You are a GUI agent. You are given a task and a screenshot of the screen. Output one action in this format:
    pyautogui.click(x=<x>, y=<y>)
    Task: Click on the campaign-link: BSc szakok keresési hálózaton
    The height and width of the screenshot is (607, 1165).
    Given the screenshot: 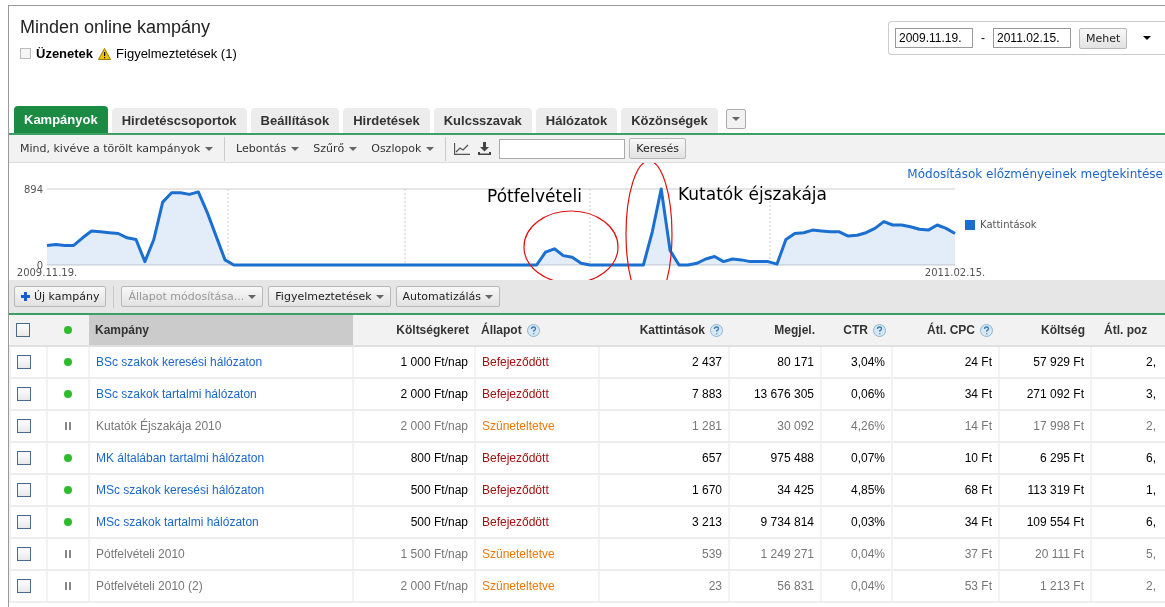 What is the action you would take?
    pyautogui.click(x=179, y=362)
    